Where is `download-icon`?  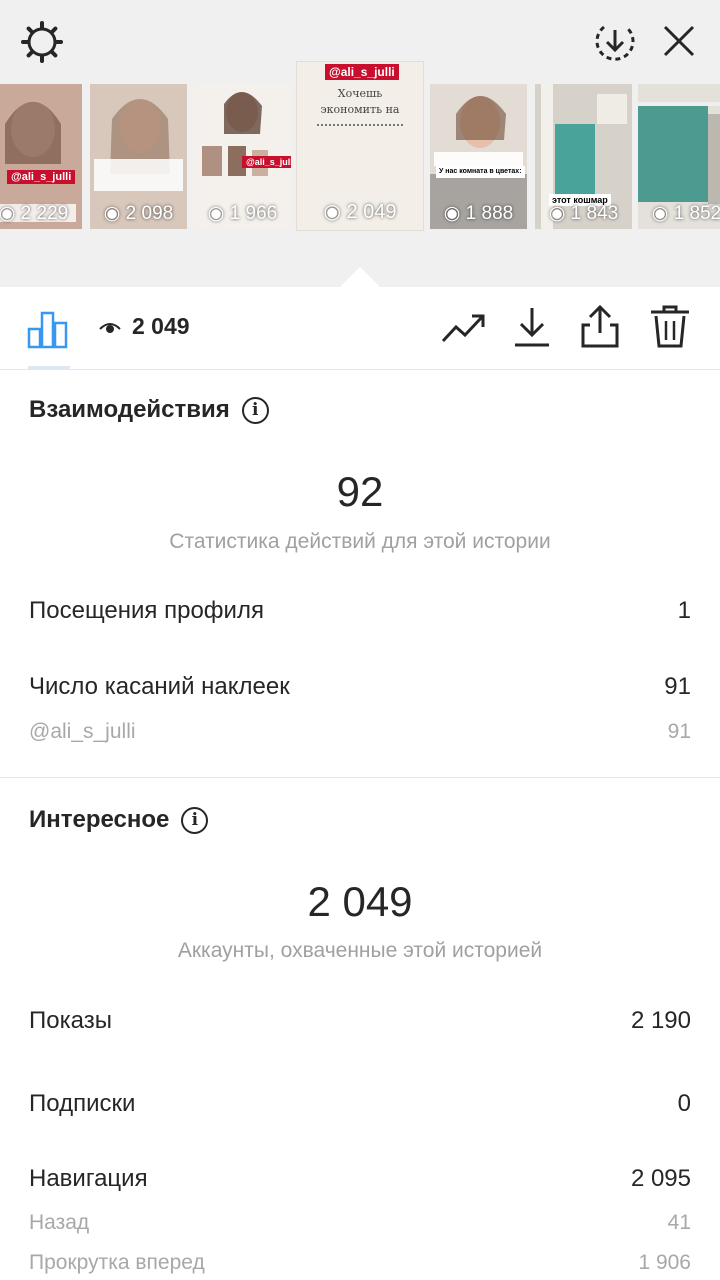 download-icon is located at coordinates (532, 327).